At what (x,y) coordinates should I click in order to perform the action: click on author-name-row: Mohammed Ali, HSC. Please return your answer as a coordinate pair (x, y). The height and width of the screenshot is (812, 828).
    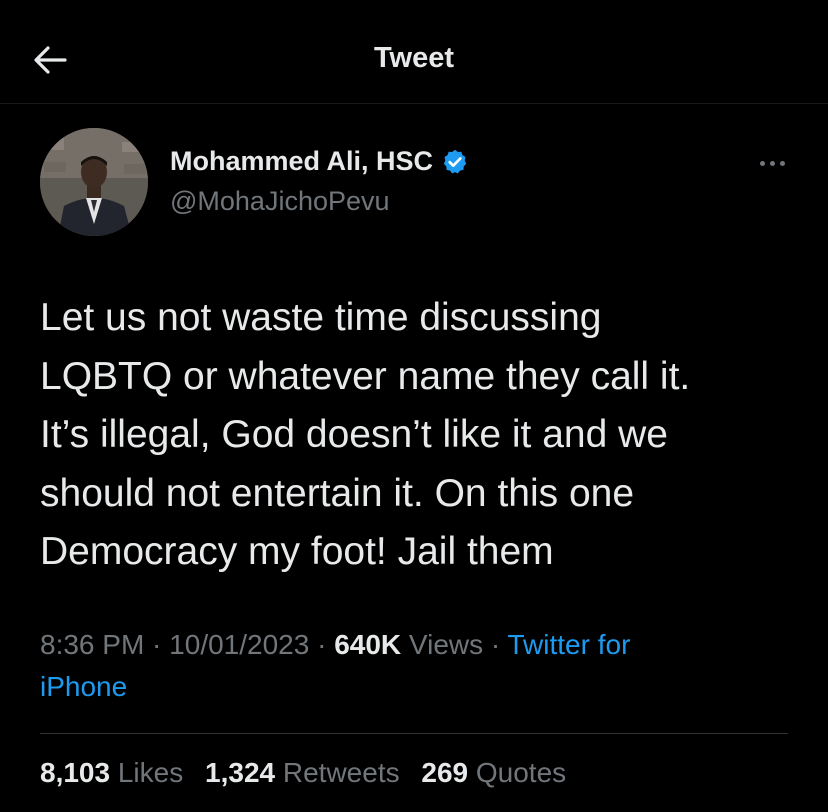
    Looking at the image, I should click on (319, 161).